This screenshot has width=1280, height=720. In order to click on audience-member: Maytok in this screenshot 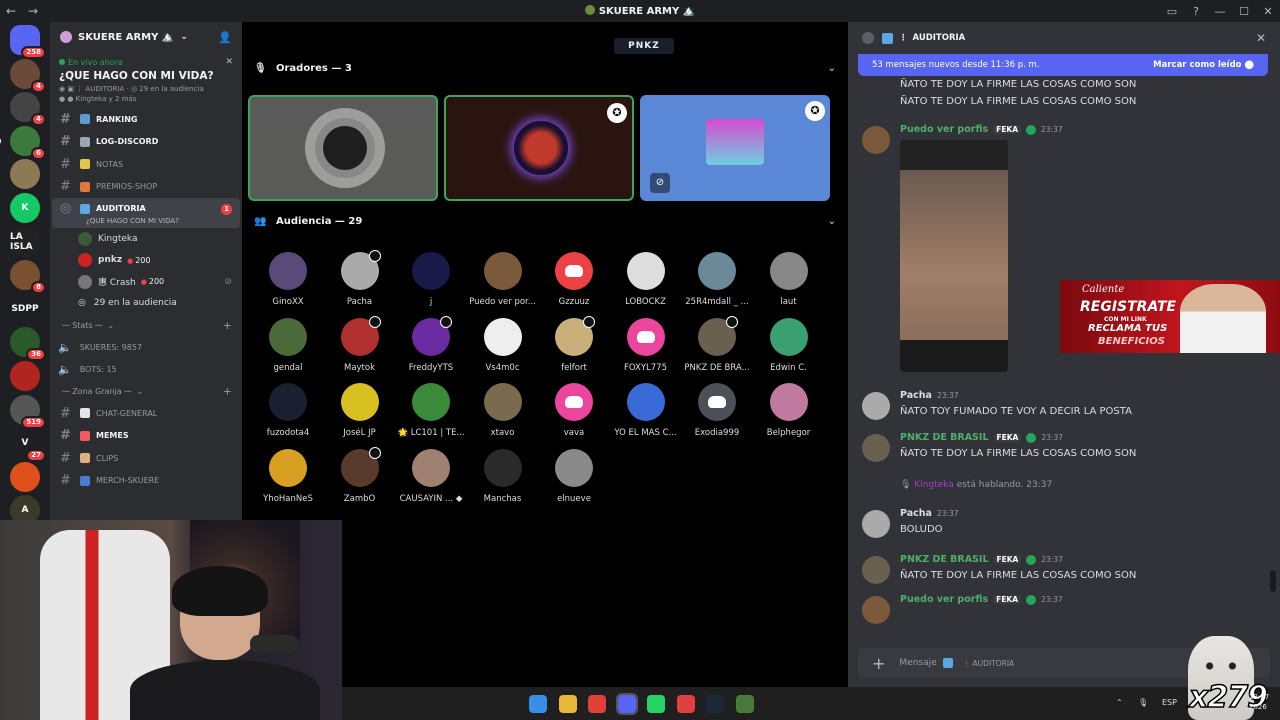, I will do `click(360, 344)`.